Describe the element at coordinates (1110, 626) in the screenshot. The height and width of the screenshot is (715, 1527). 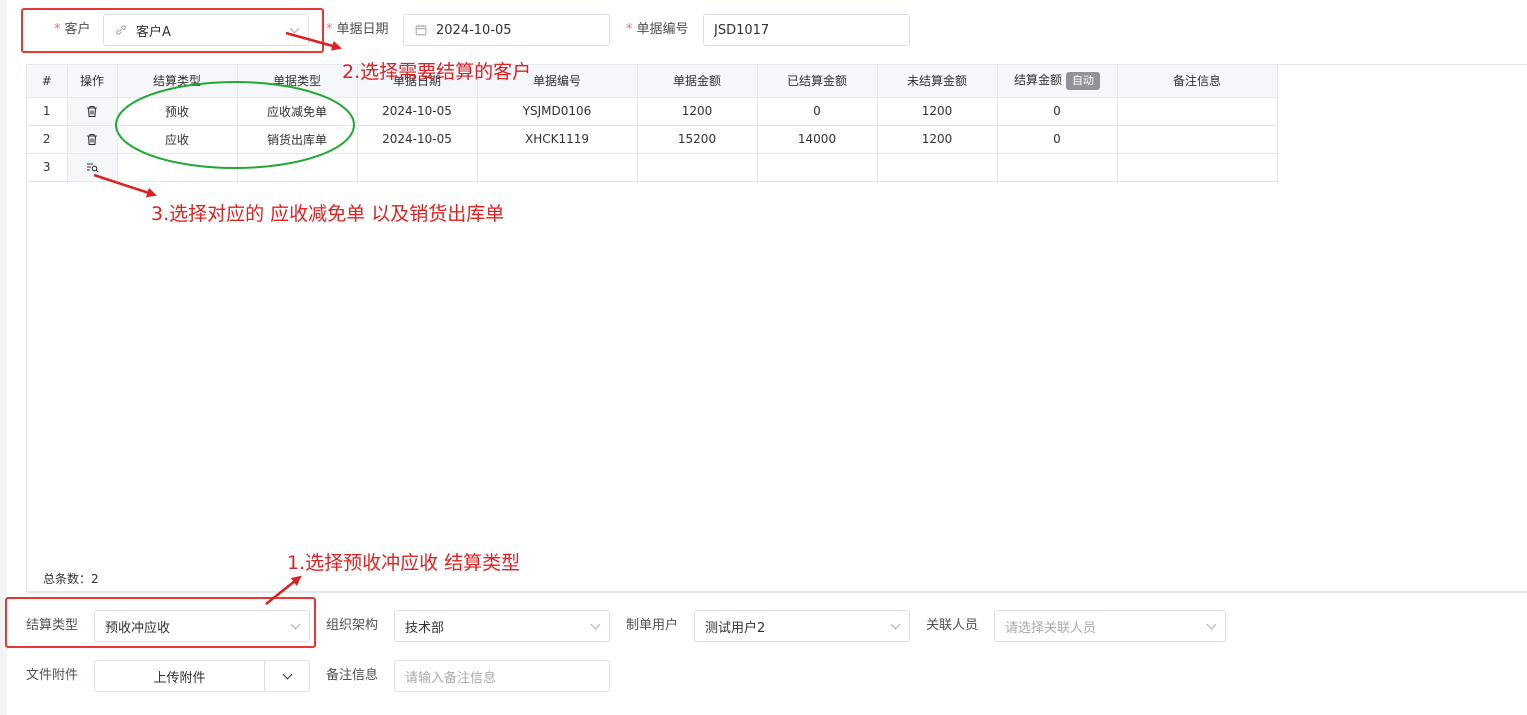
I see `related-select: 请选择关联人员` at that location.